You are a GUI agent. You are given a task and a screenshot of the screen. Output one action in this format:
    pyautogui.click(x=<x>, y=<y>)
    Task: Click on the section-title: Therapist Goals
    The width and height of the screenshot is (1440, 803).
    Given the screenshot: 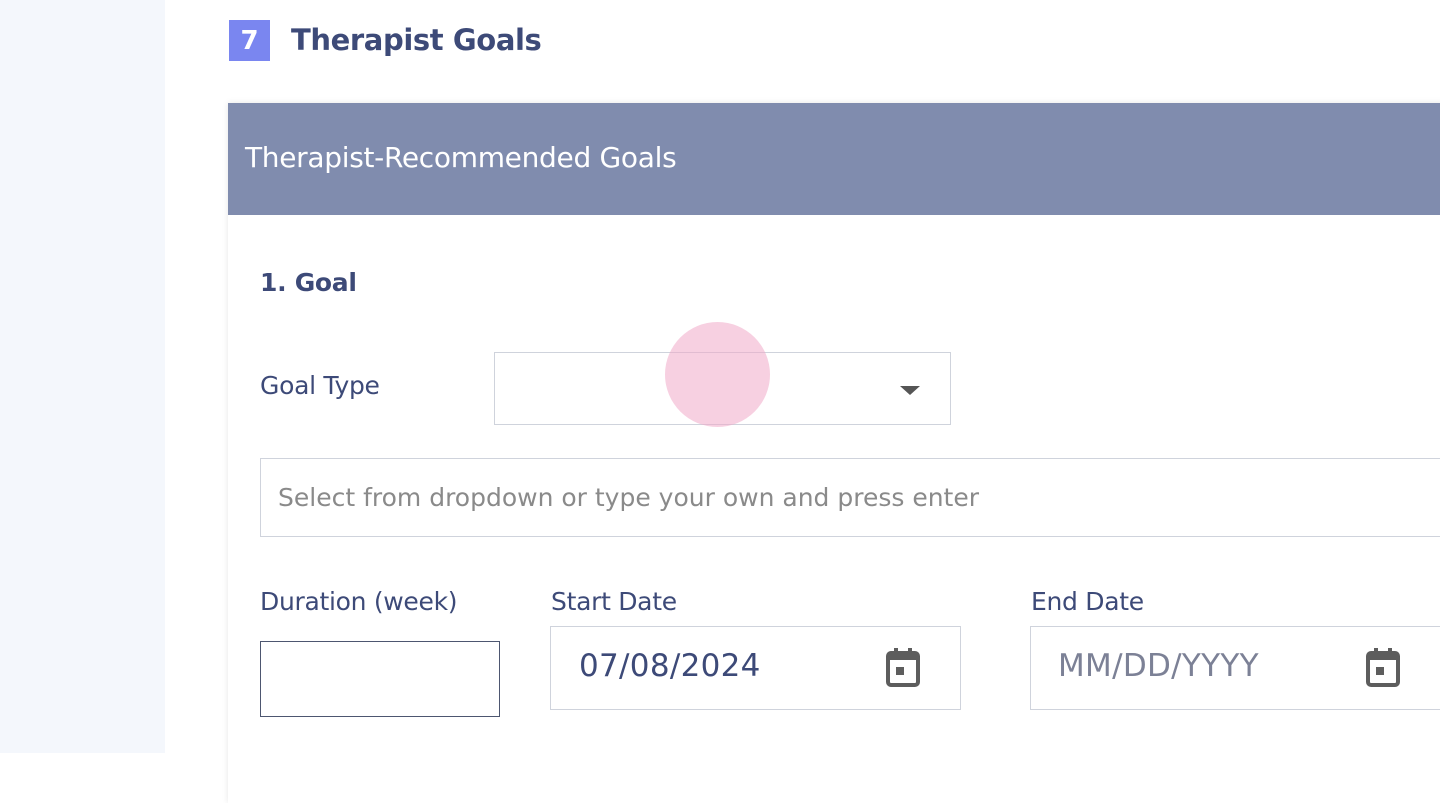 What is the action you would take?
    pyautogui.click(x=416, y=40)
    